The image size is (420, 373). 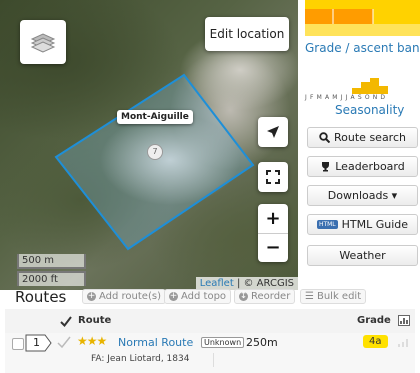 I want to click on scale-metric: 500 m, so click(x=51, y=261).